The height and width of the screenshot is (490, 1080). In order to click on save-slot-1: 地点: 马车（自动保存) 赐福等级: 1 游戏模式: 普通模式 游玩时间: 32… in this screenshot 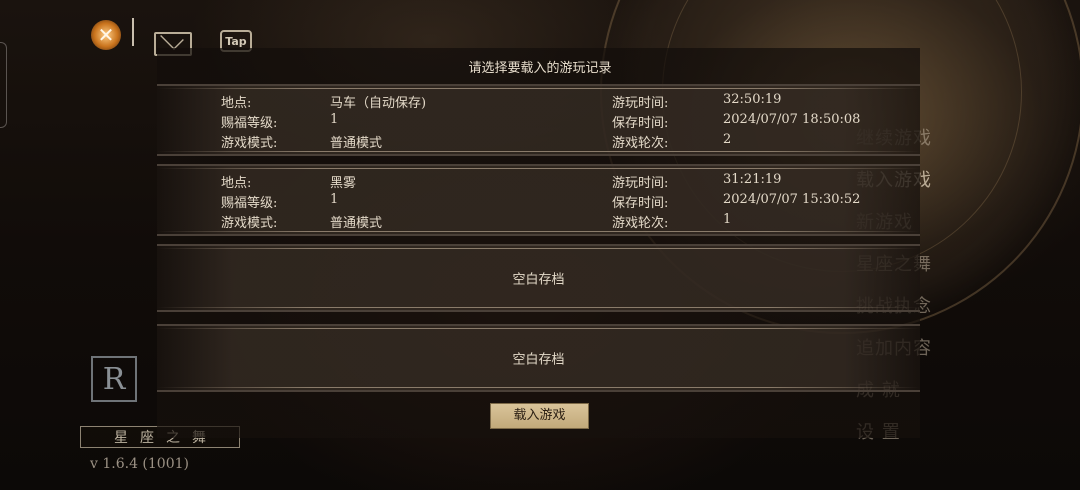, I will do `click(538, 120)`.